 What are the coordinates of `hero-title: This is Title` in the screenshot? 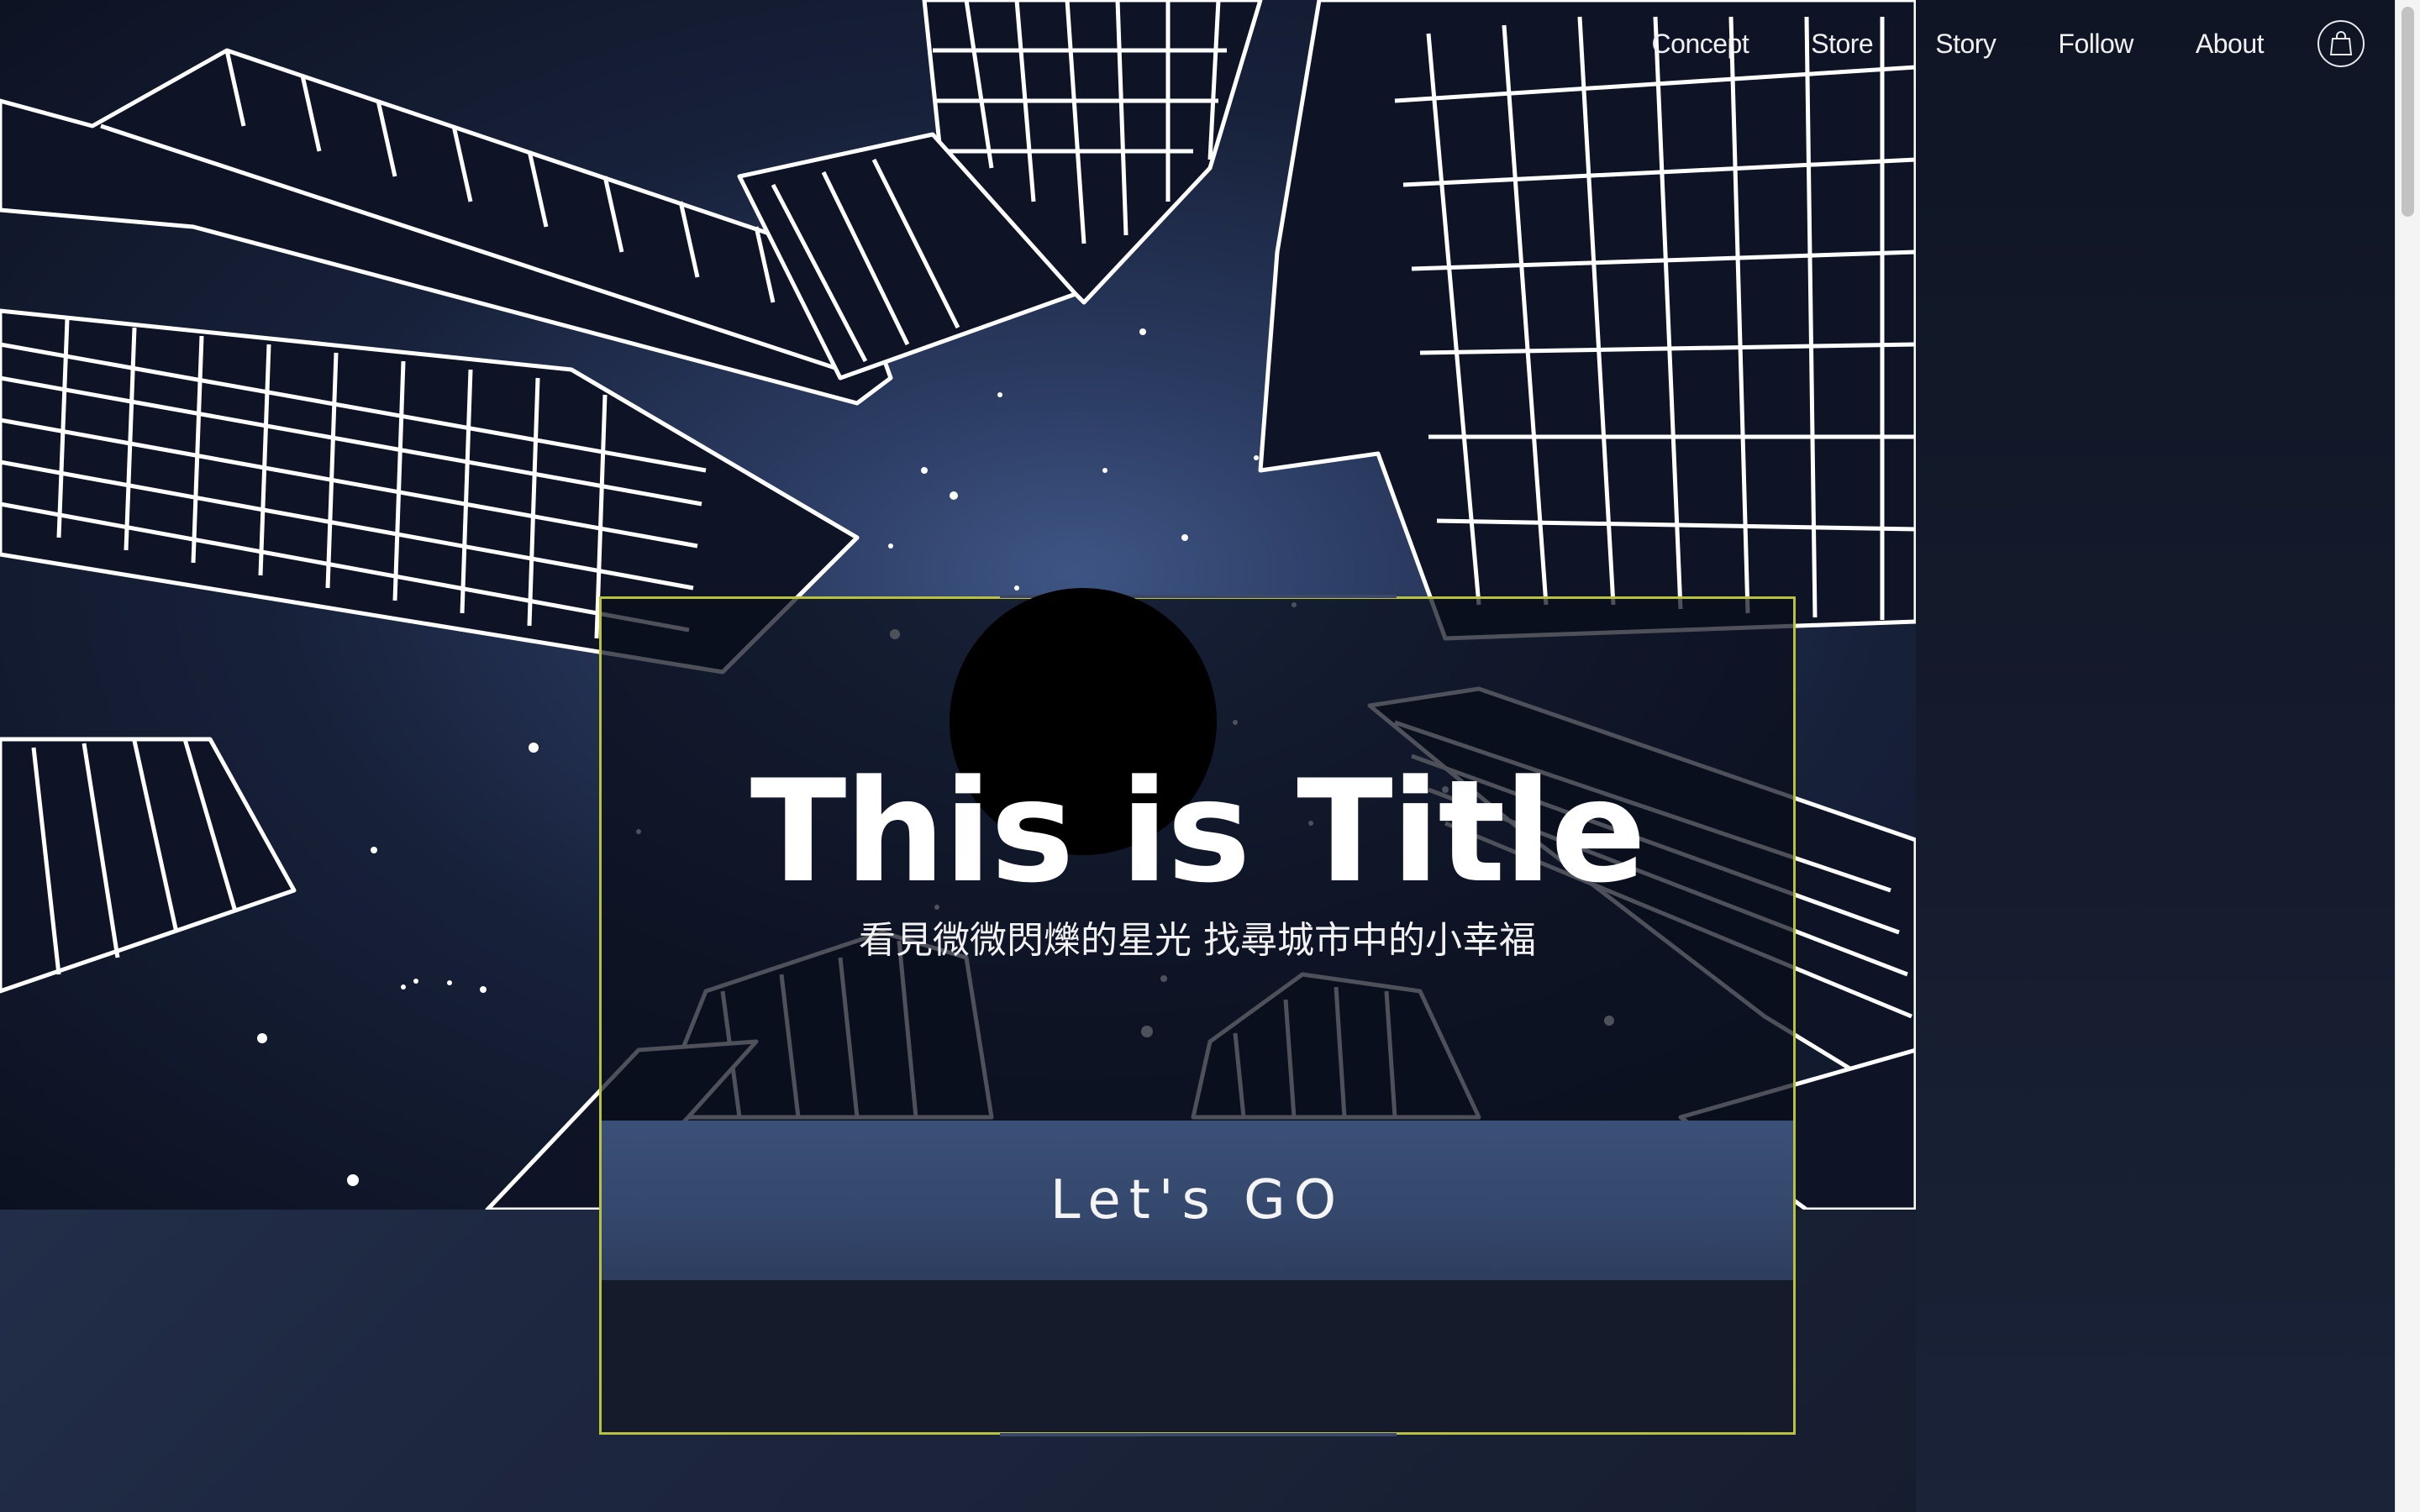 It's located at (1198, 831).